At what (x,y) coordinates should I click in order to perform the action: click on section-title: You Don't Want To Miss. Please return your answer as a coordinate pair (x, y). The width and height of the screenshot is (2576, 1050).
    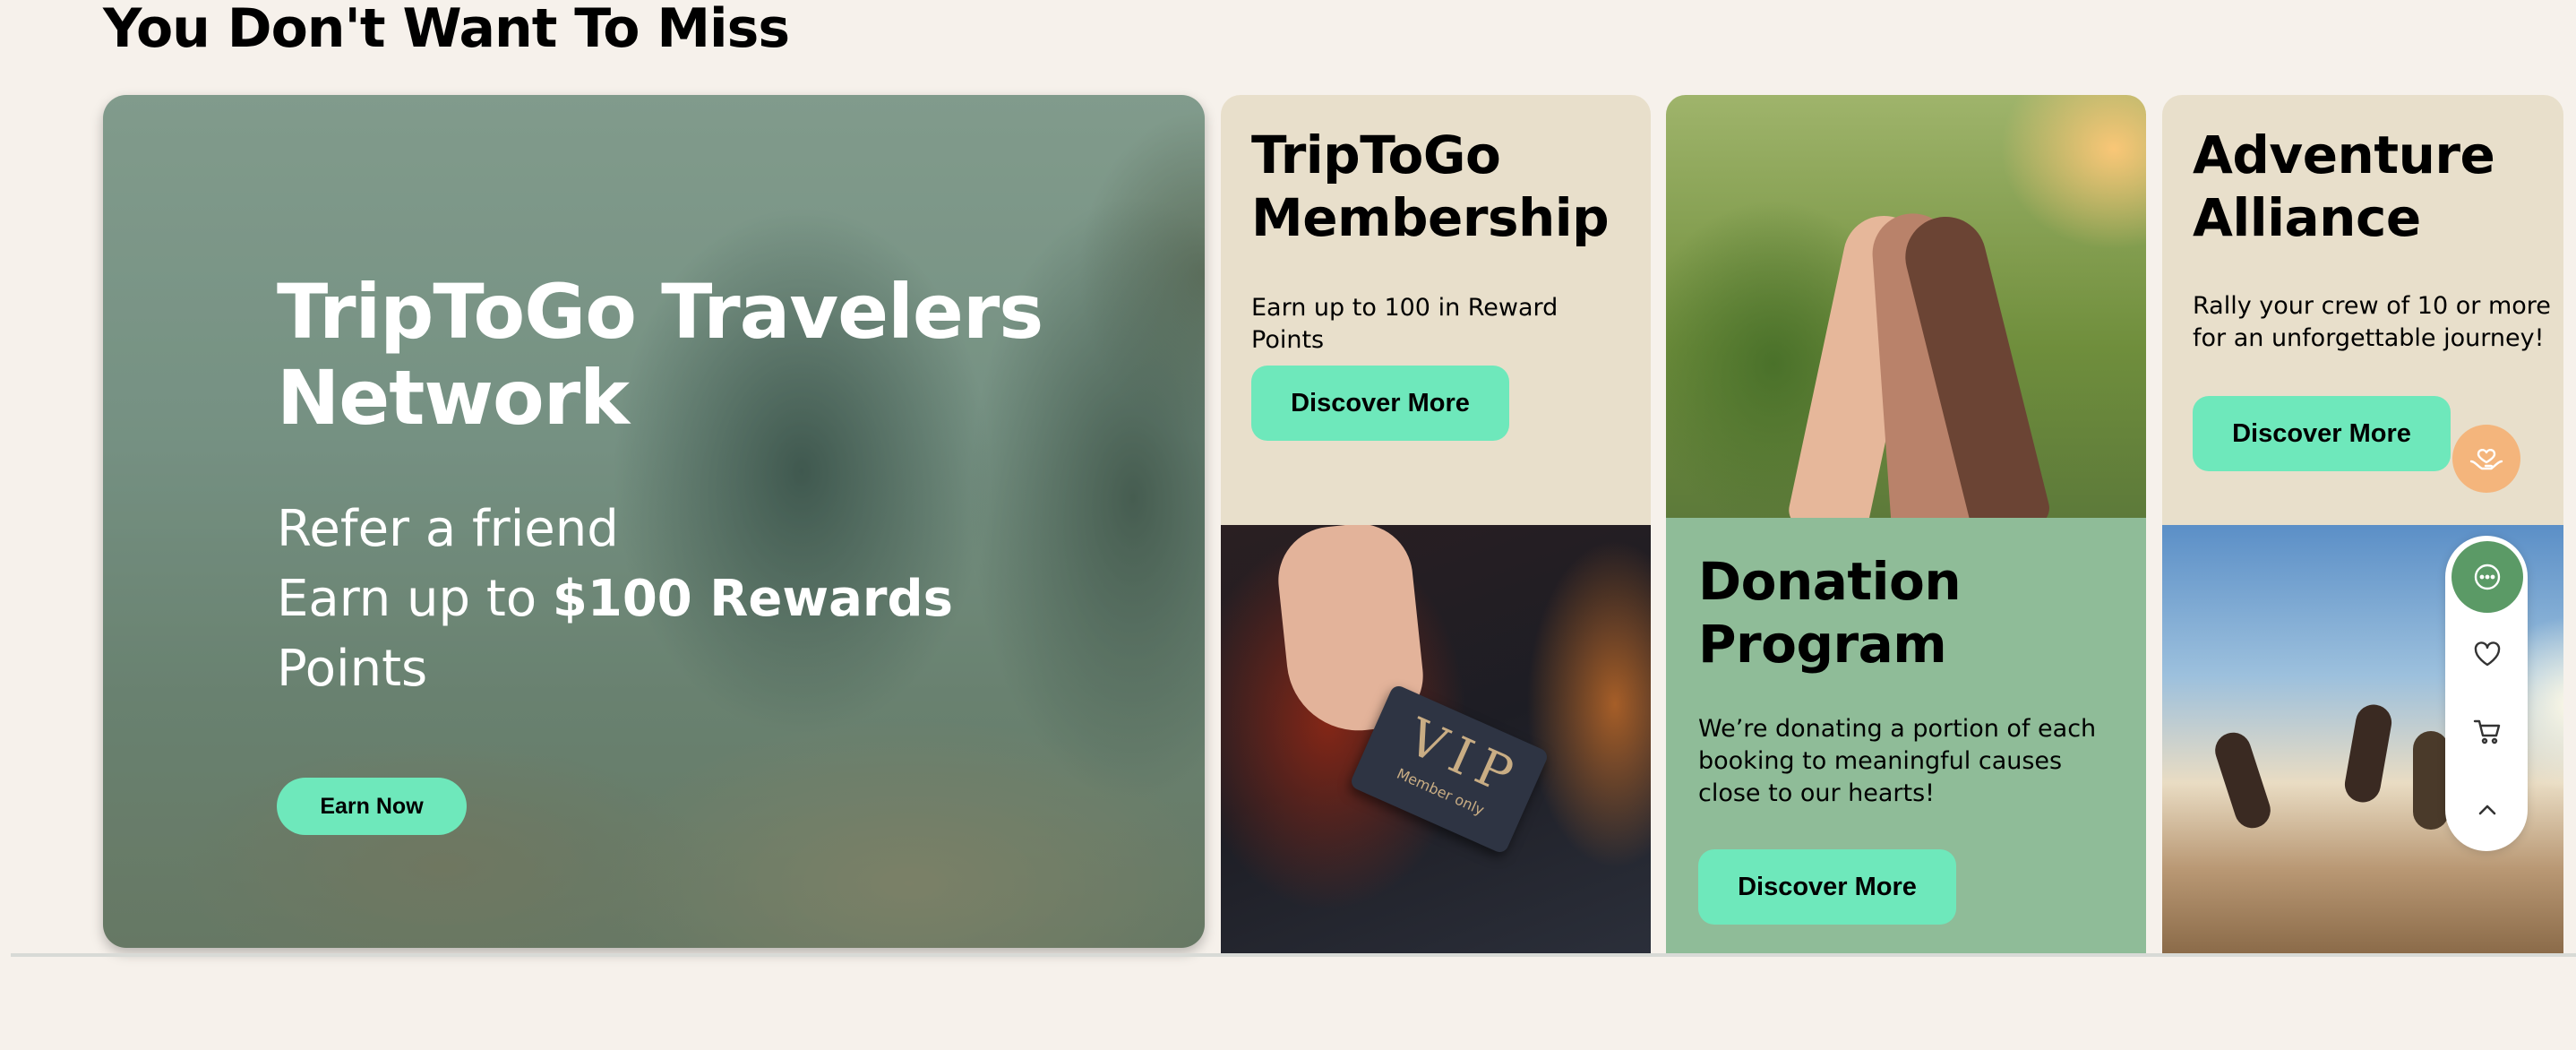
    Looking at the image, I should click on (446, 30).